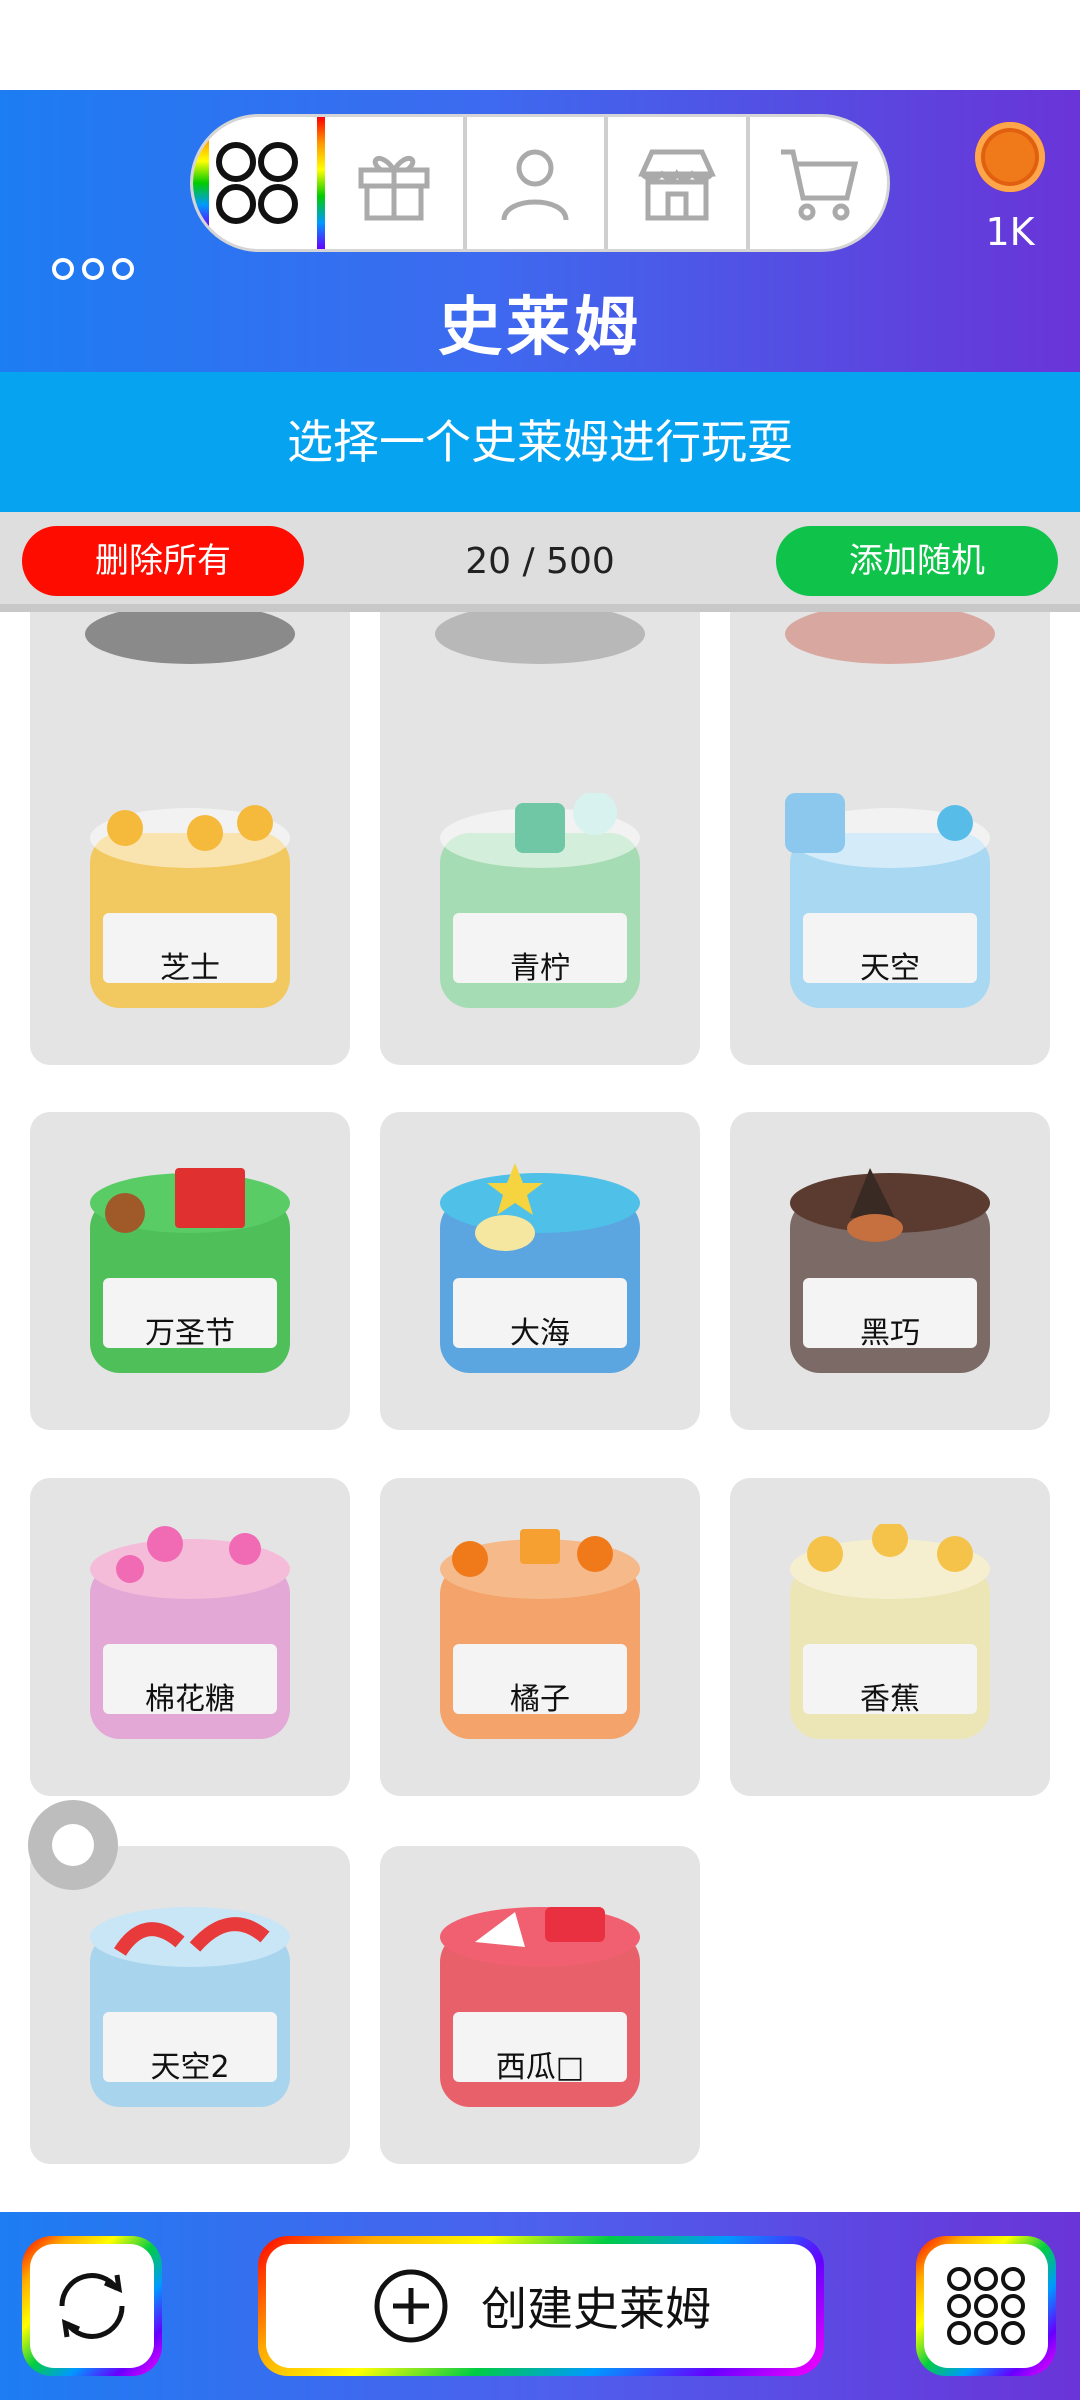 Image resolution: width=1080 pixels, height=2400 pixels. I want to click on slime-card: 西瓜□, so click(540, 2005).